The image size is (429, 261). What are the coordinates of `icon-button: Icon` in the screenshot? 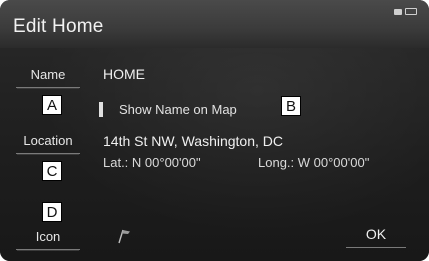 It's located at (48, 236).